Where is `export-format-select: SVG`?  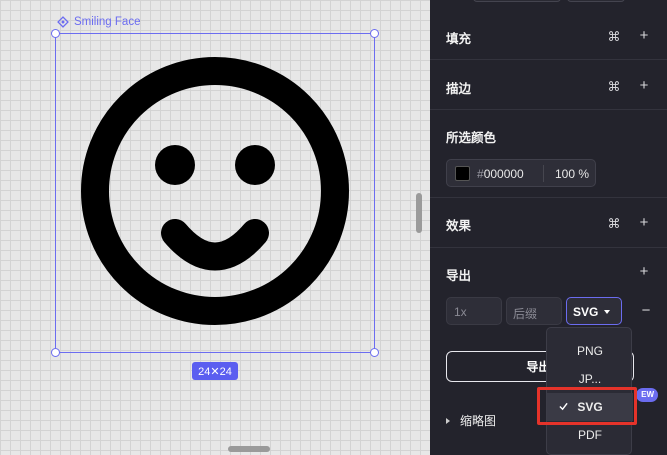 export-format-select: SVG is located at coordinates (594, 311).